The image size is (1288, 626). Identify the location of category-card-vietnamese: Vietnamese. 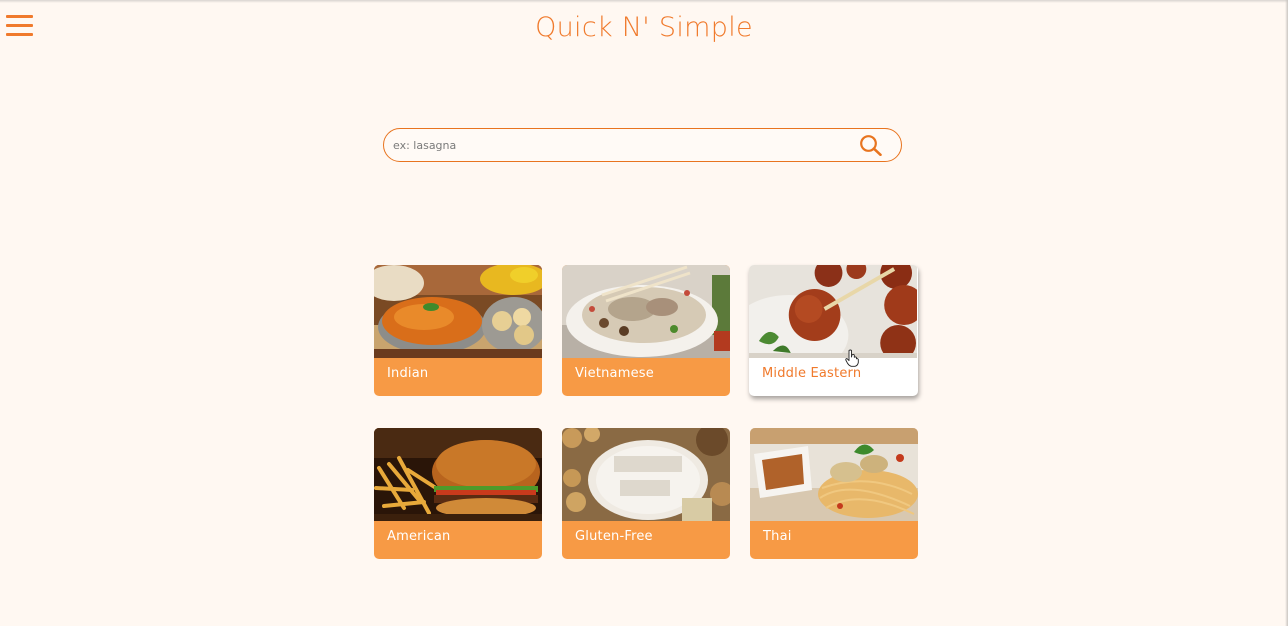
(646, 330).